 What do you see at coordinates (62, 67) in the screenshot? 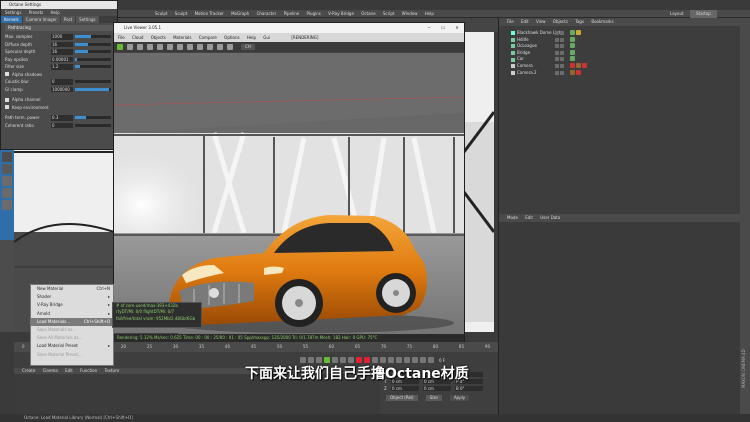
I see `setting-value-field: 1.2` at bounding box center [62, 67].